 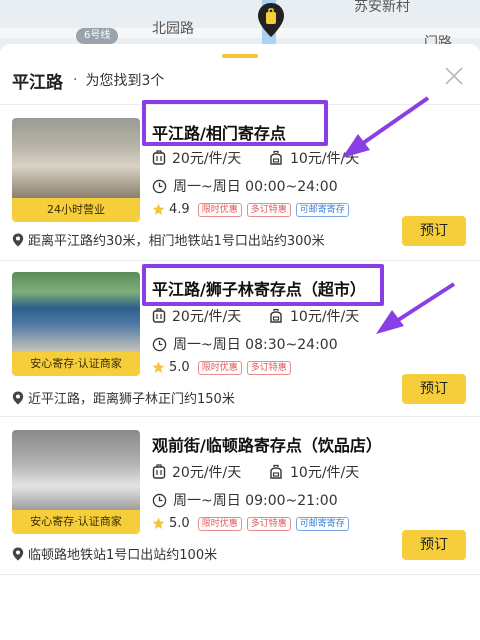 I want to click on opening-hours: 周一~周日 09:00~21:00, so click(x=255, y=501).